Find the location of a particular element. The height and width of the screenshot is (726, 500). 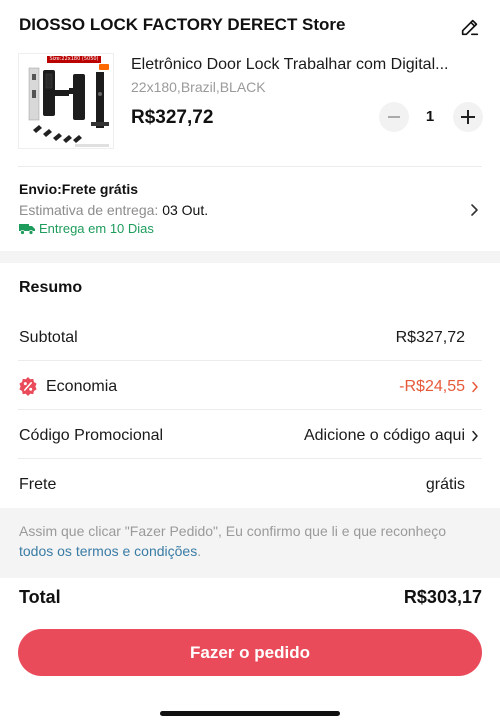

home-indicator is located at coordinates (250, 713).